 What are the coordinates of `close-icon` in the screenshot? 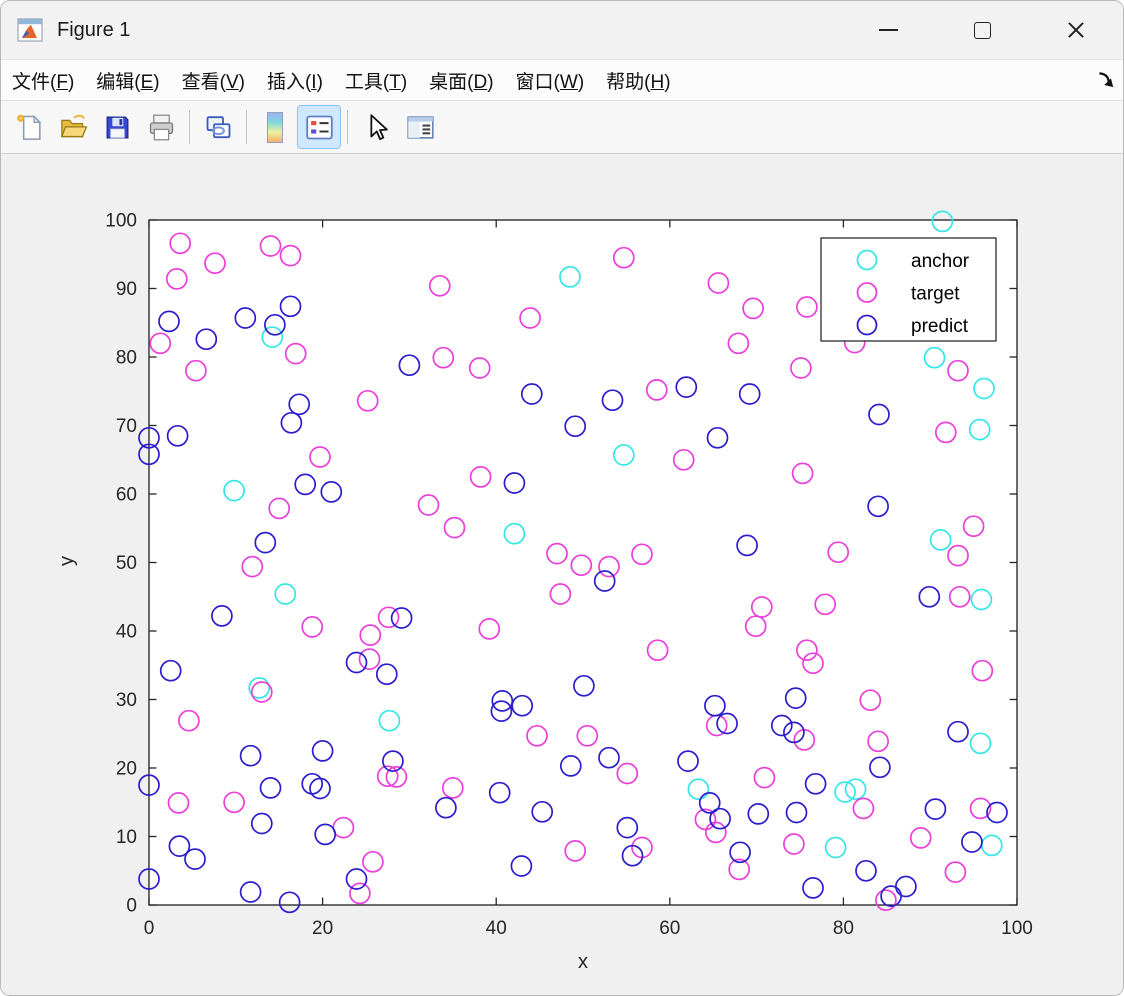 It's located at (1076, 30).